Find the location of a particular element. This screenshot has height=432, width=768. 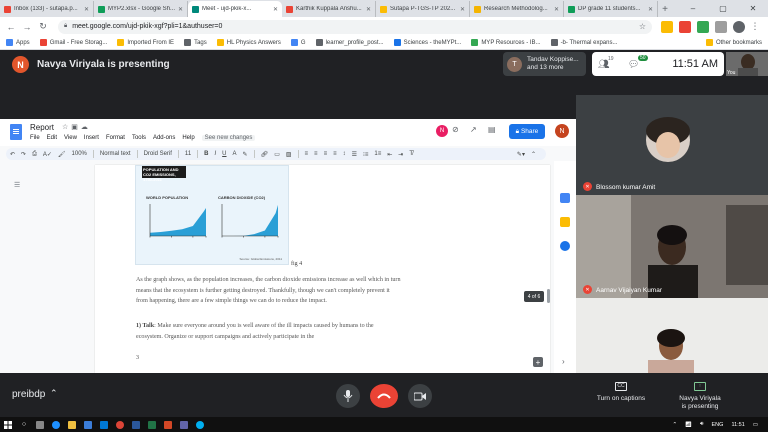

paint-format-icon: 🖌︎ is located at coordinates (62, 154).